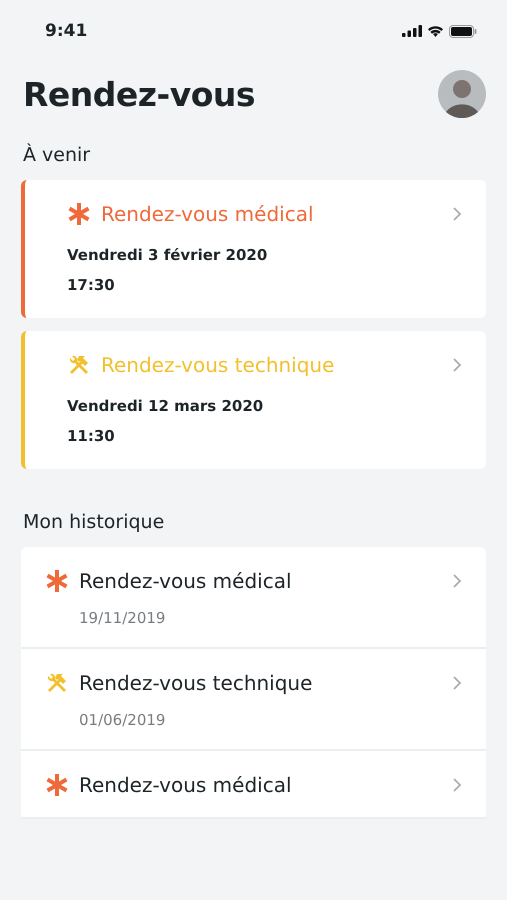 This screenshot has height=900, width=507. What do you see at coordinates (218, 365) in the screenshot?
I see `appointment-title: Rendez-vous technique` at bounding box center [218, 365].